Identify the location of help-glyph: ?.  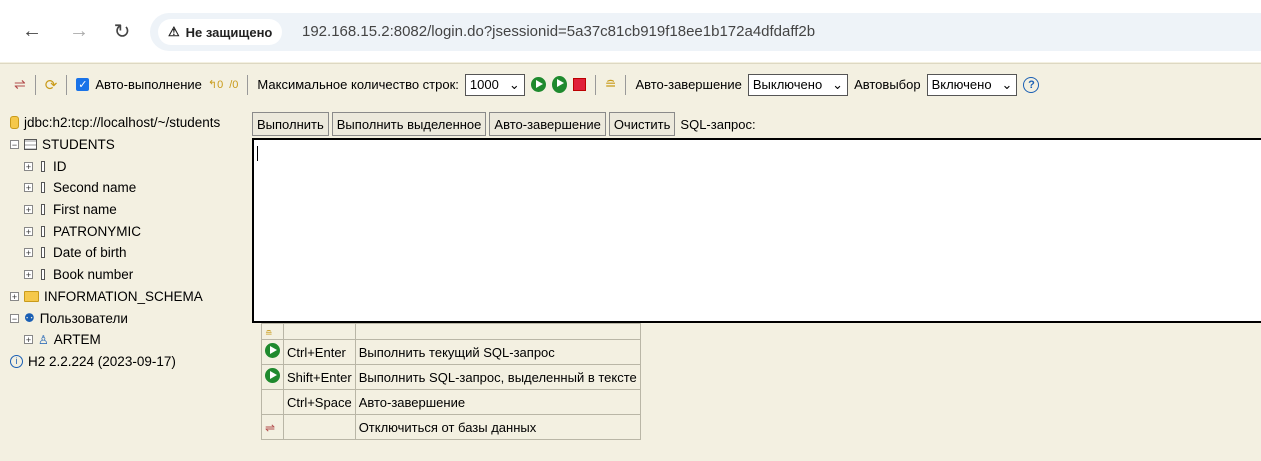
(1031, 84).